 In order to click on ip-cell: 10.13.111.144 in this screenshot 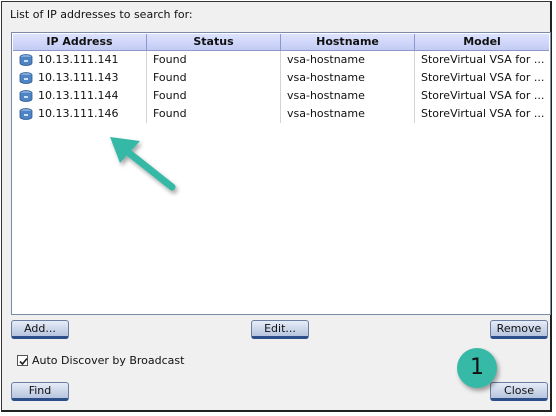, I will do `click(80, 96)`.